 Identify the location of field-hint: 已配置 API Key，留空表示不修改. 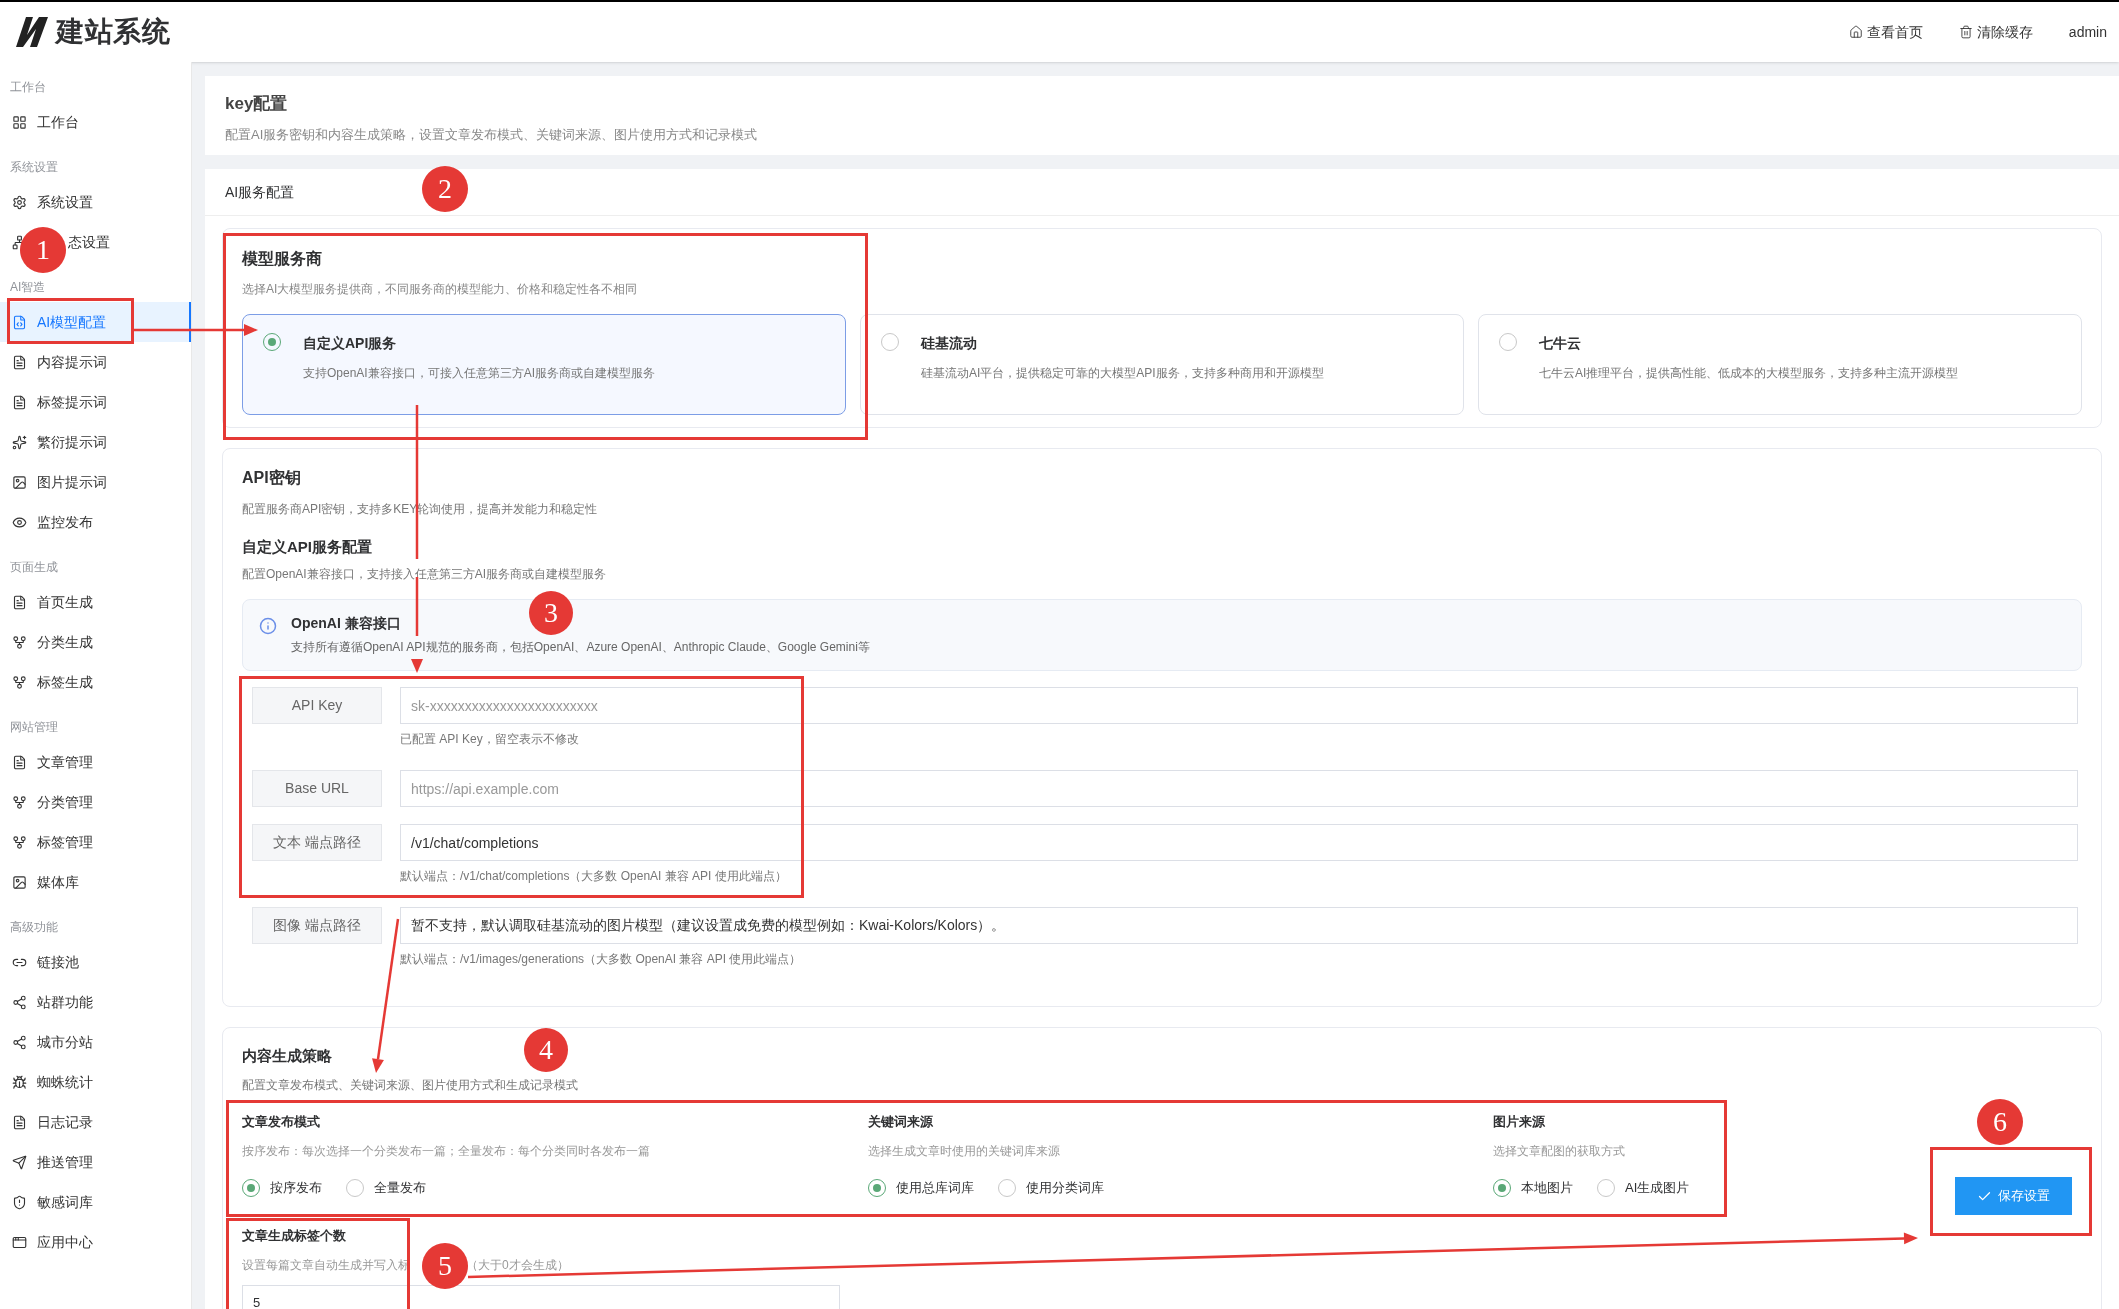
(489, 738).